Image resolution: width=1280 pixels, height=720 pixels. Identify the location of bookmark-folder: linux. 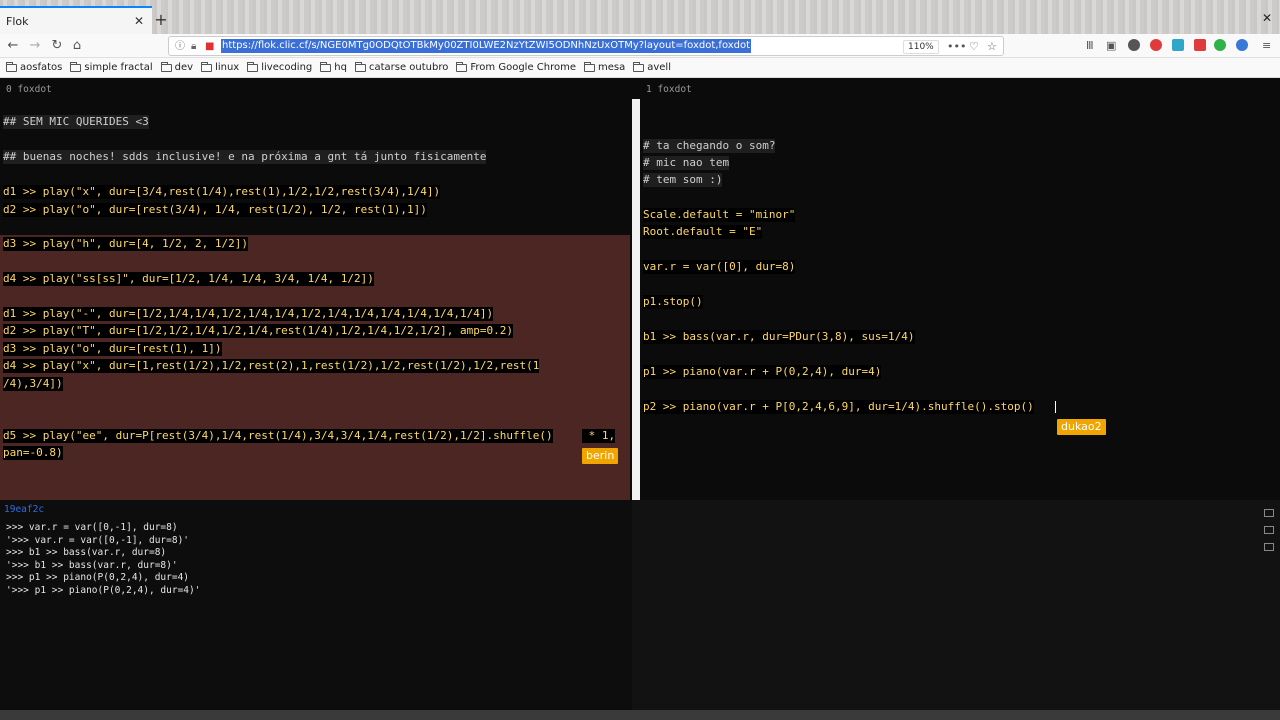
(220, 67).